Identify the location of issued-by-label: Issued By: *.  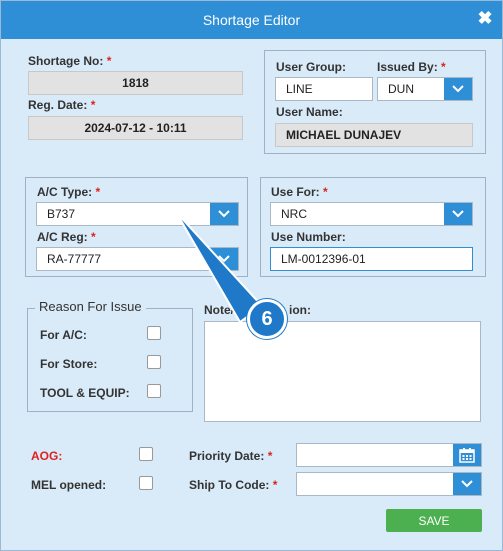
(411, 67).